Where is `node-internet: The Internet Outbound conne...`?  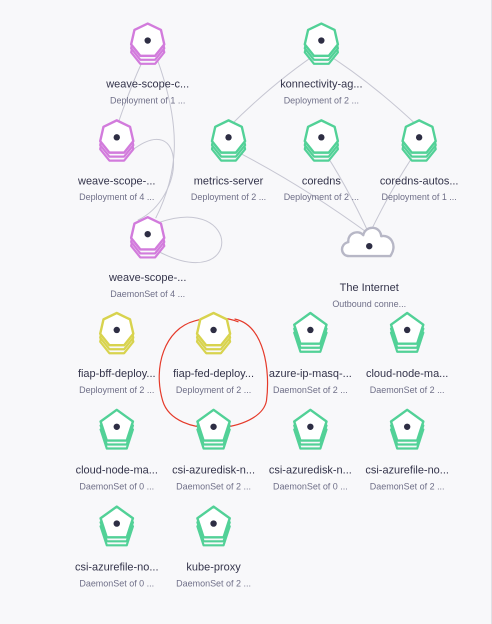
node-internet: The Internet Outbound conne... is located at coordinates (369, 267).